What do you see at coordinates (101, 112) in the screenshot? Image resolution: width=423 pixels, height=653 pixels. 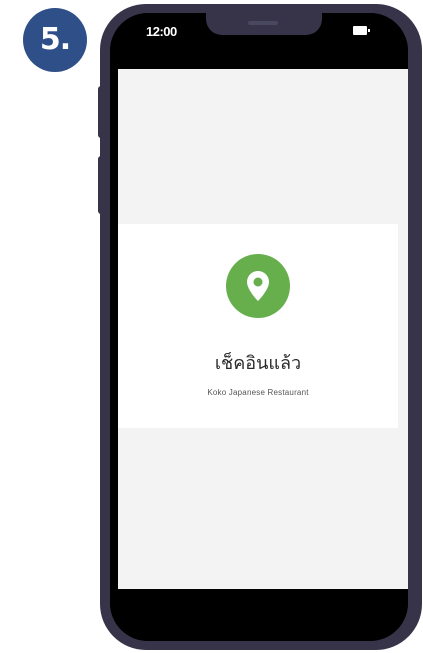 I see `volume-up-button` at bounding box center [101, 112].